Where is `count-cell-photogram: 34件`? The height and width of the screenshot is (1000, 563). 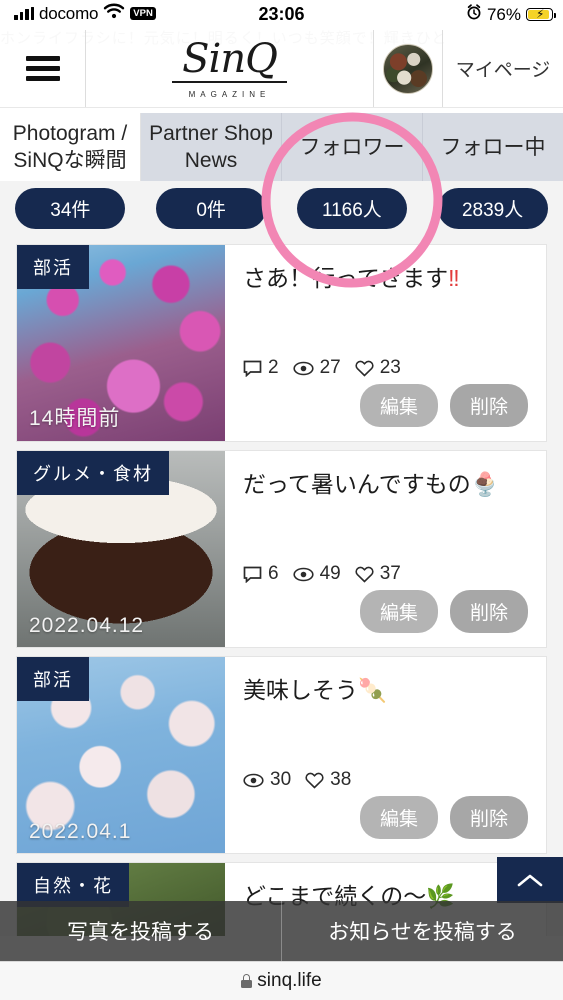 count-cell-photogram: 34件 is located at coordinates (70, 208).